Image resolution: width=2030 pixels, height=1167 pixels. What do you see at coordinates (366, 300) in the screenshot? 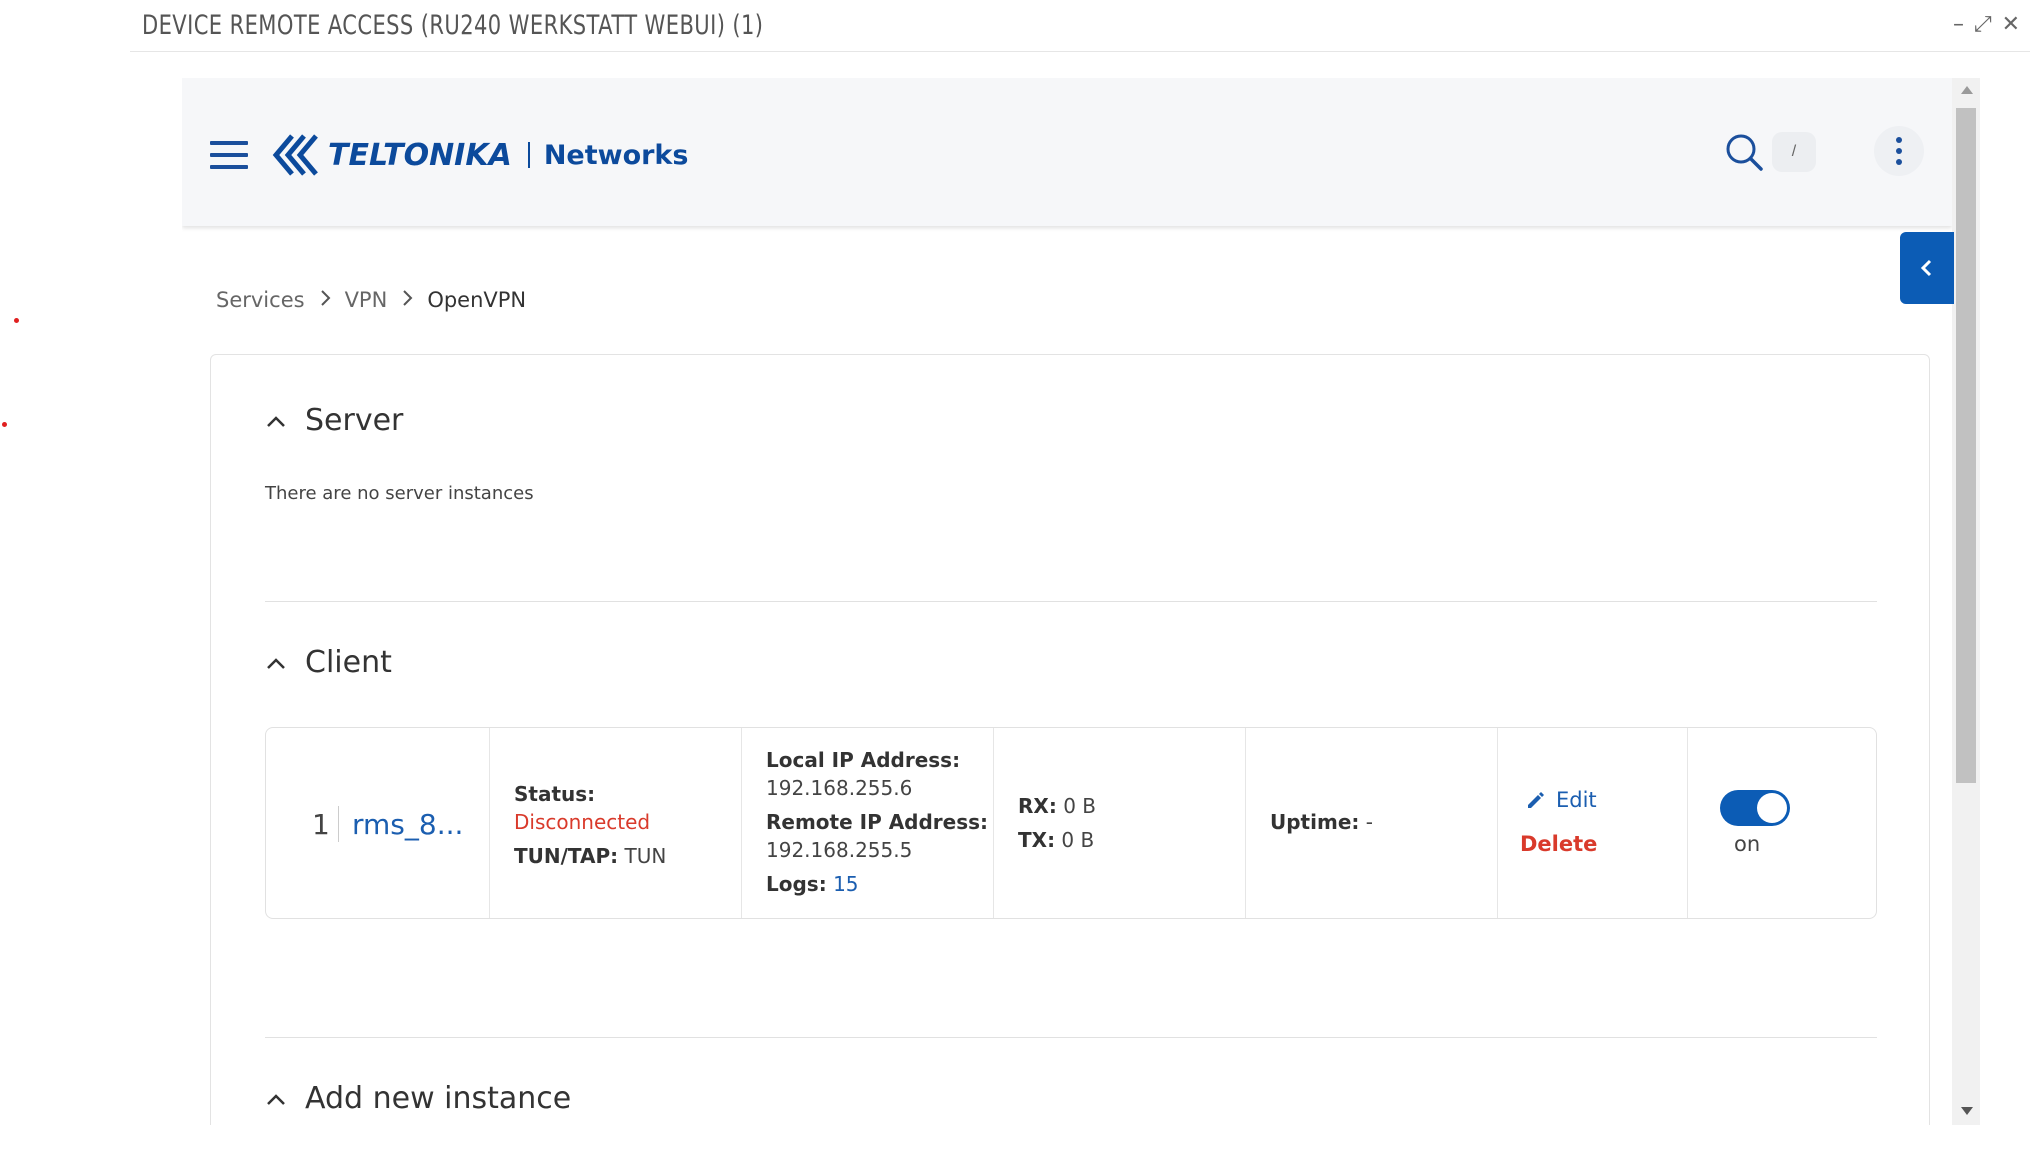
I see `breadcrumb-vpn: VPN` at bounding box center [366, 300].